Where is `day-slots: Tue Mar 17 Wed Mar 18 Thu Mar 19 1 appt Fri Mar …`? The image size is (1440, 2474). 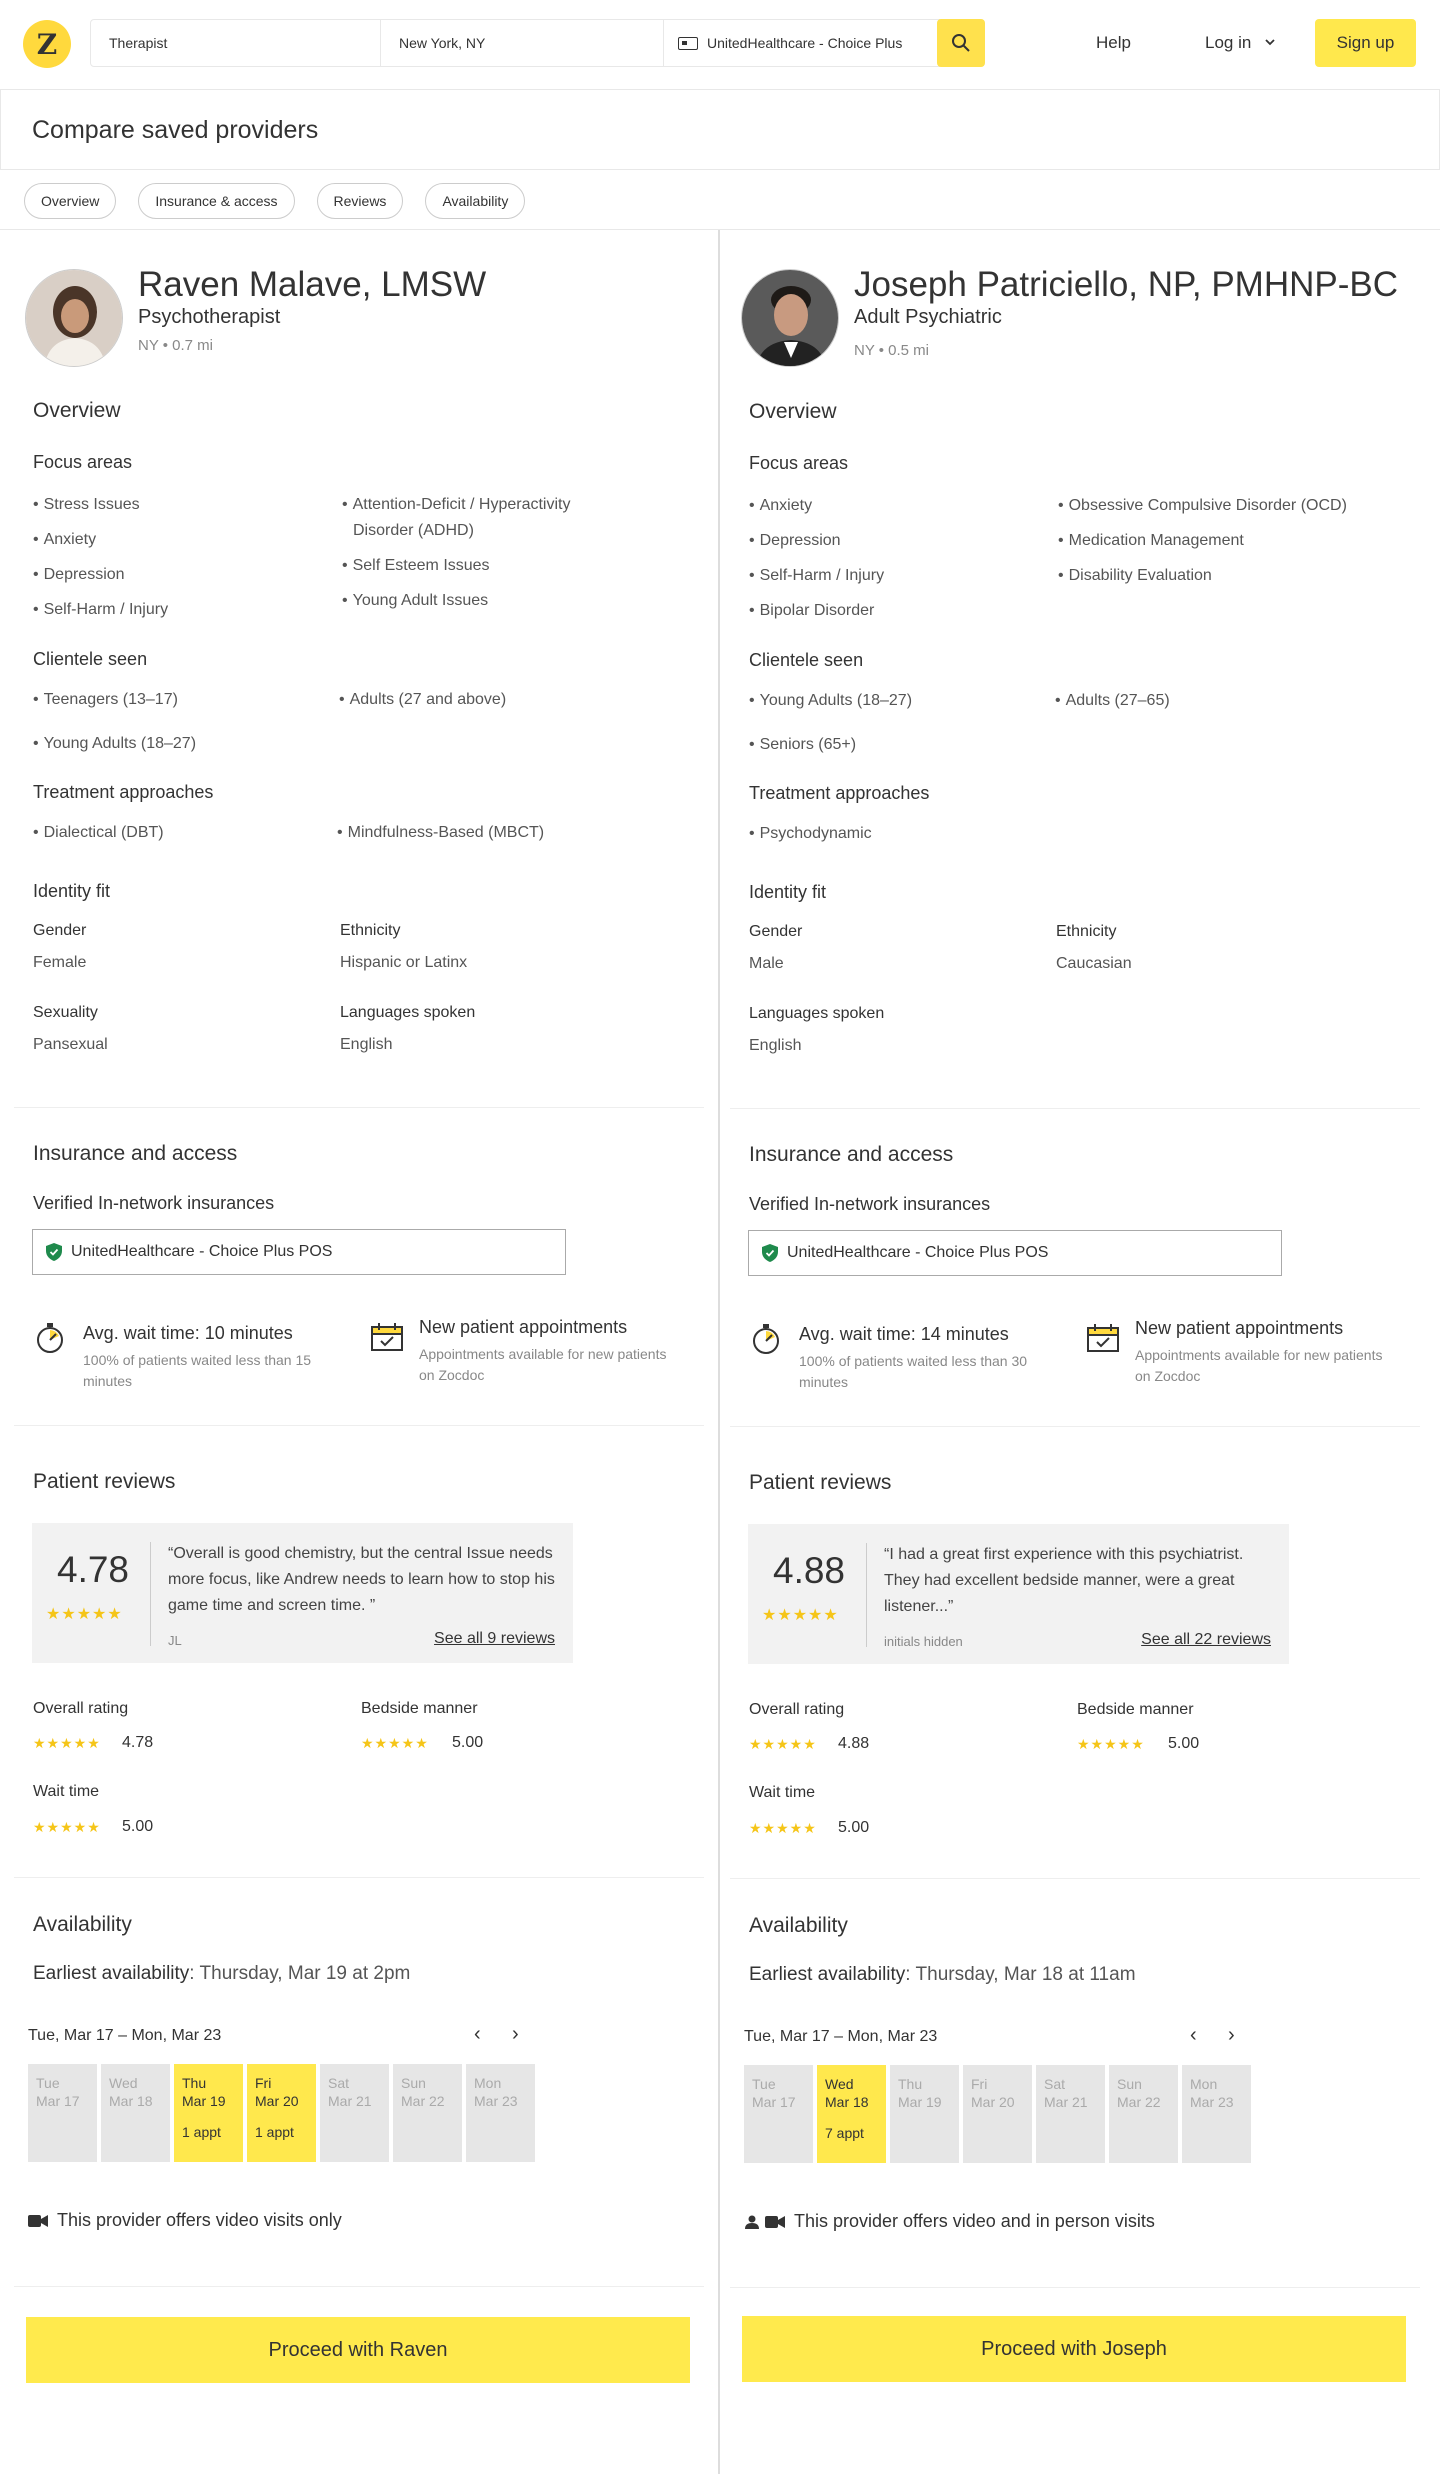 day-slots: Tue Mar 17 Wed Mar 18 Thu Mar 19 1 appt Fri Mar … is located at coordinates (281, 2113).